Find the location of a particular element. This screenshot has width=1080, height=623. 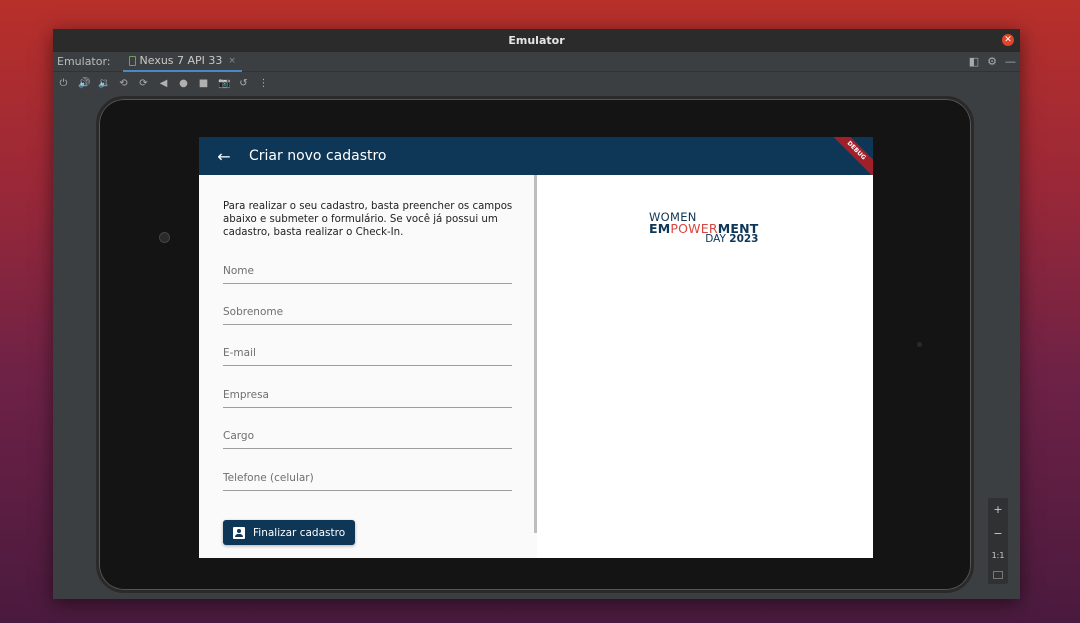

title-bar: Emulator ✕ is located at coordinates (536, 40).